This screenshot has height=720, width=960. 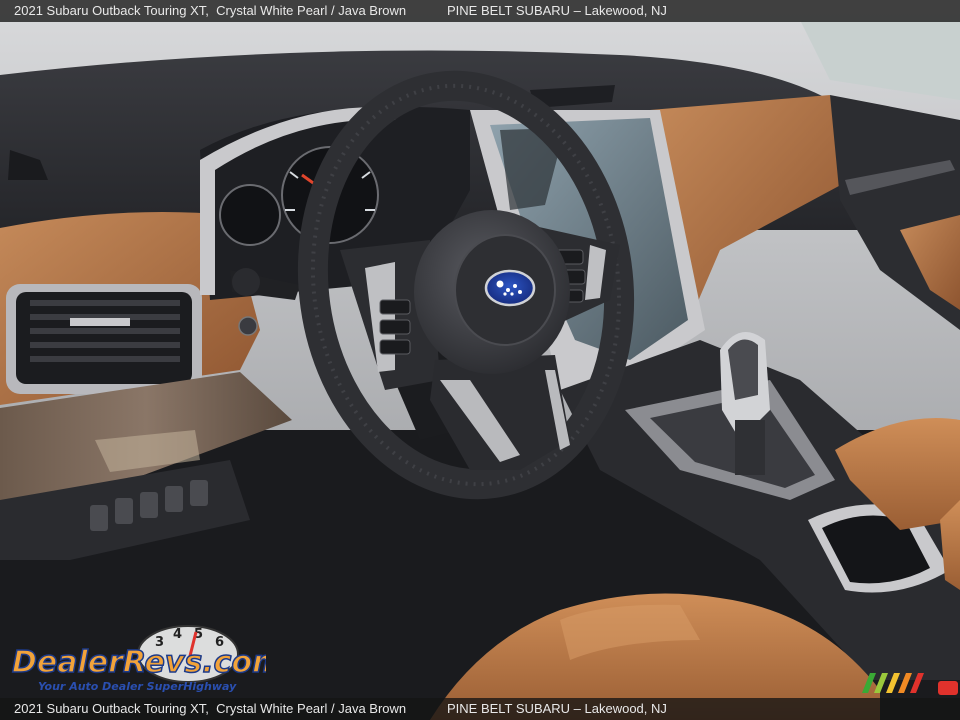 I want to click on gauge-digit-4: 4, so click(x=177, y=634).